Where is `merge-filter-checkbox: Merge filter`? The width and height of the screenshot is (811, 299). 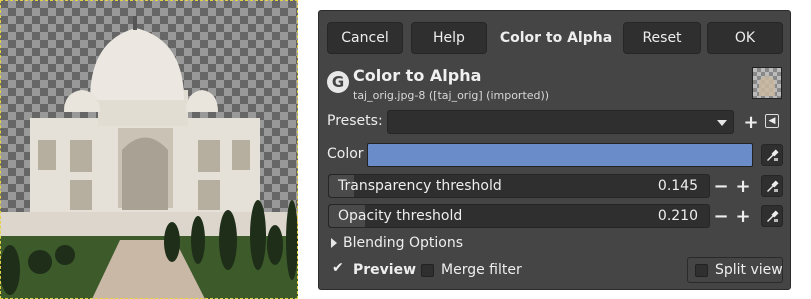 merge-filter-checkbox: Merge filter is located at coordinates (471, 270).